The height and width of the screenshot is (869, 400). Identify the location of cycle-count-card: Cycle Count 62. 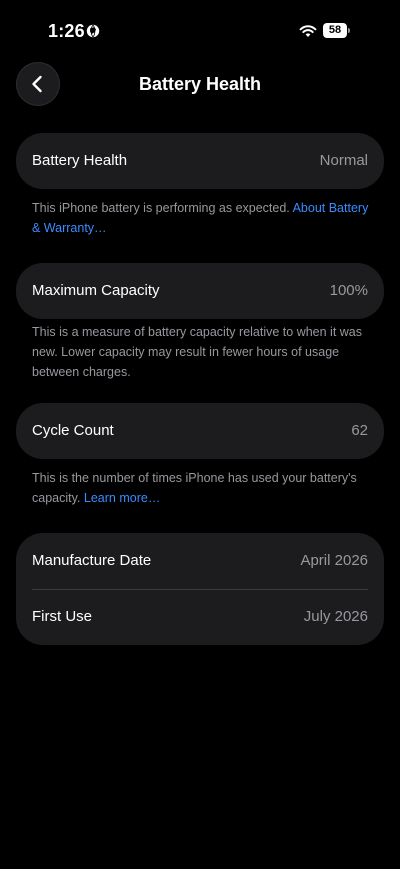
(200, 431).